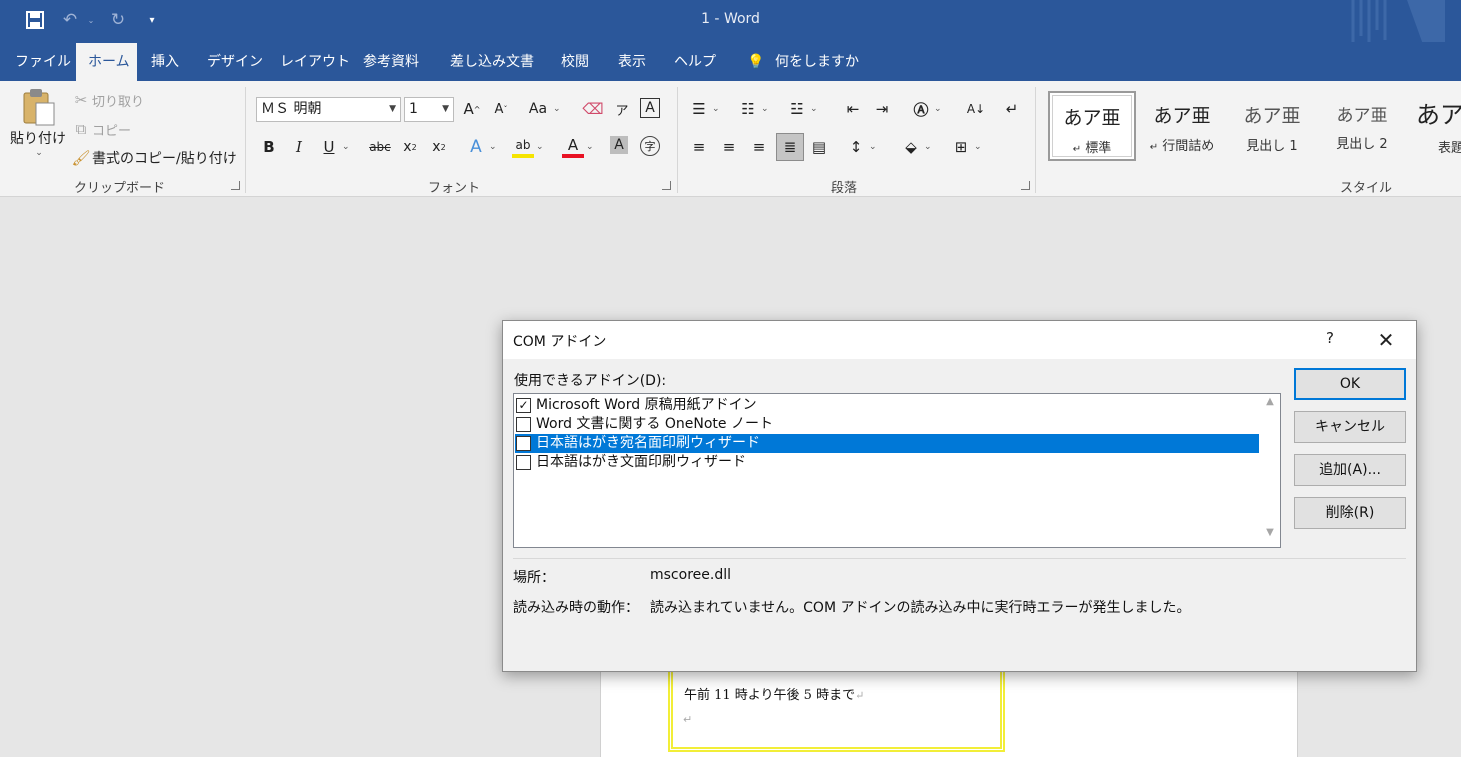 This screenshot has width=1461, height=757. What do you see at coordinates (493, 147) in the screenshot?
I see `text-effects-dropdown-icon: ⌄` at bounding box center [493, 147].